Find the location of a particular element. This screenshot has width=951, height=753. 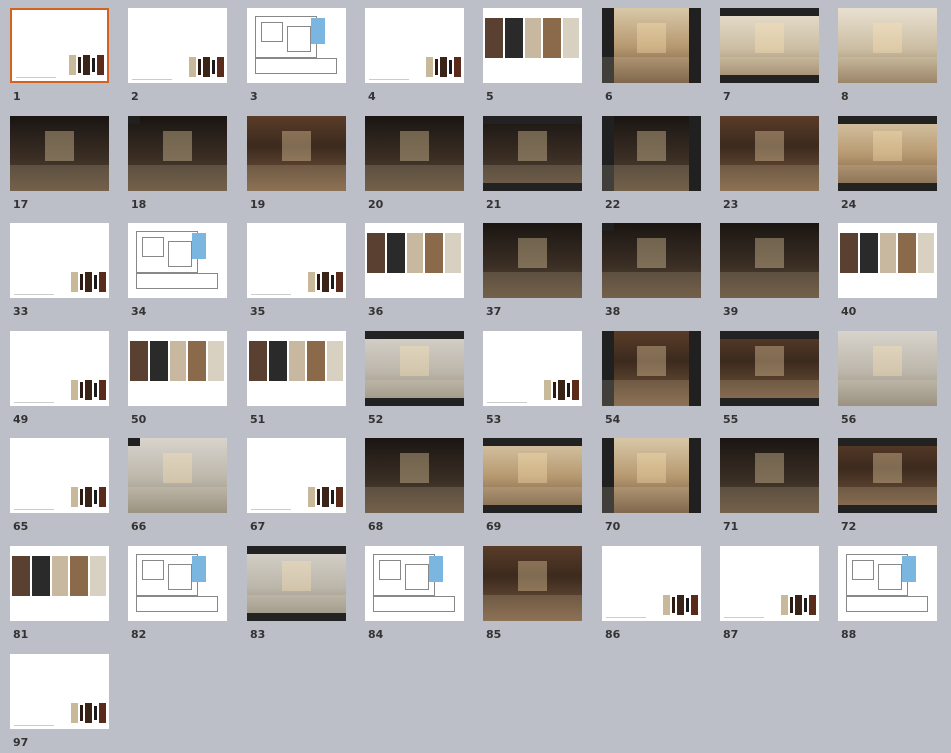

page-thumbnail: 55 is located at coordinates (769, 376).